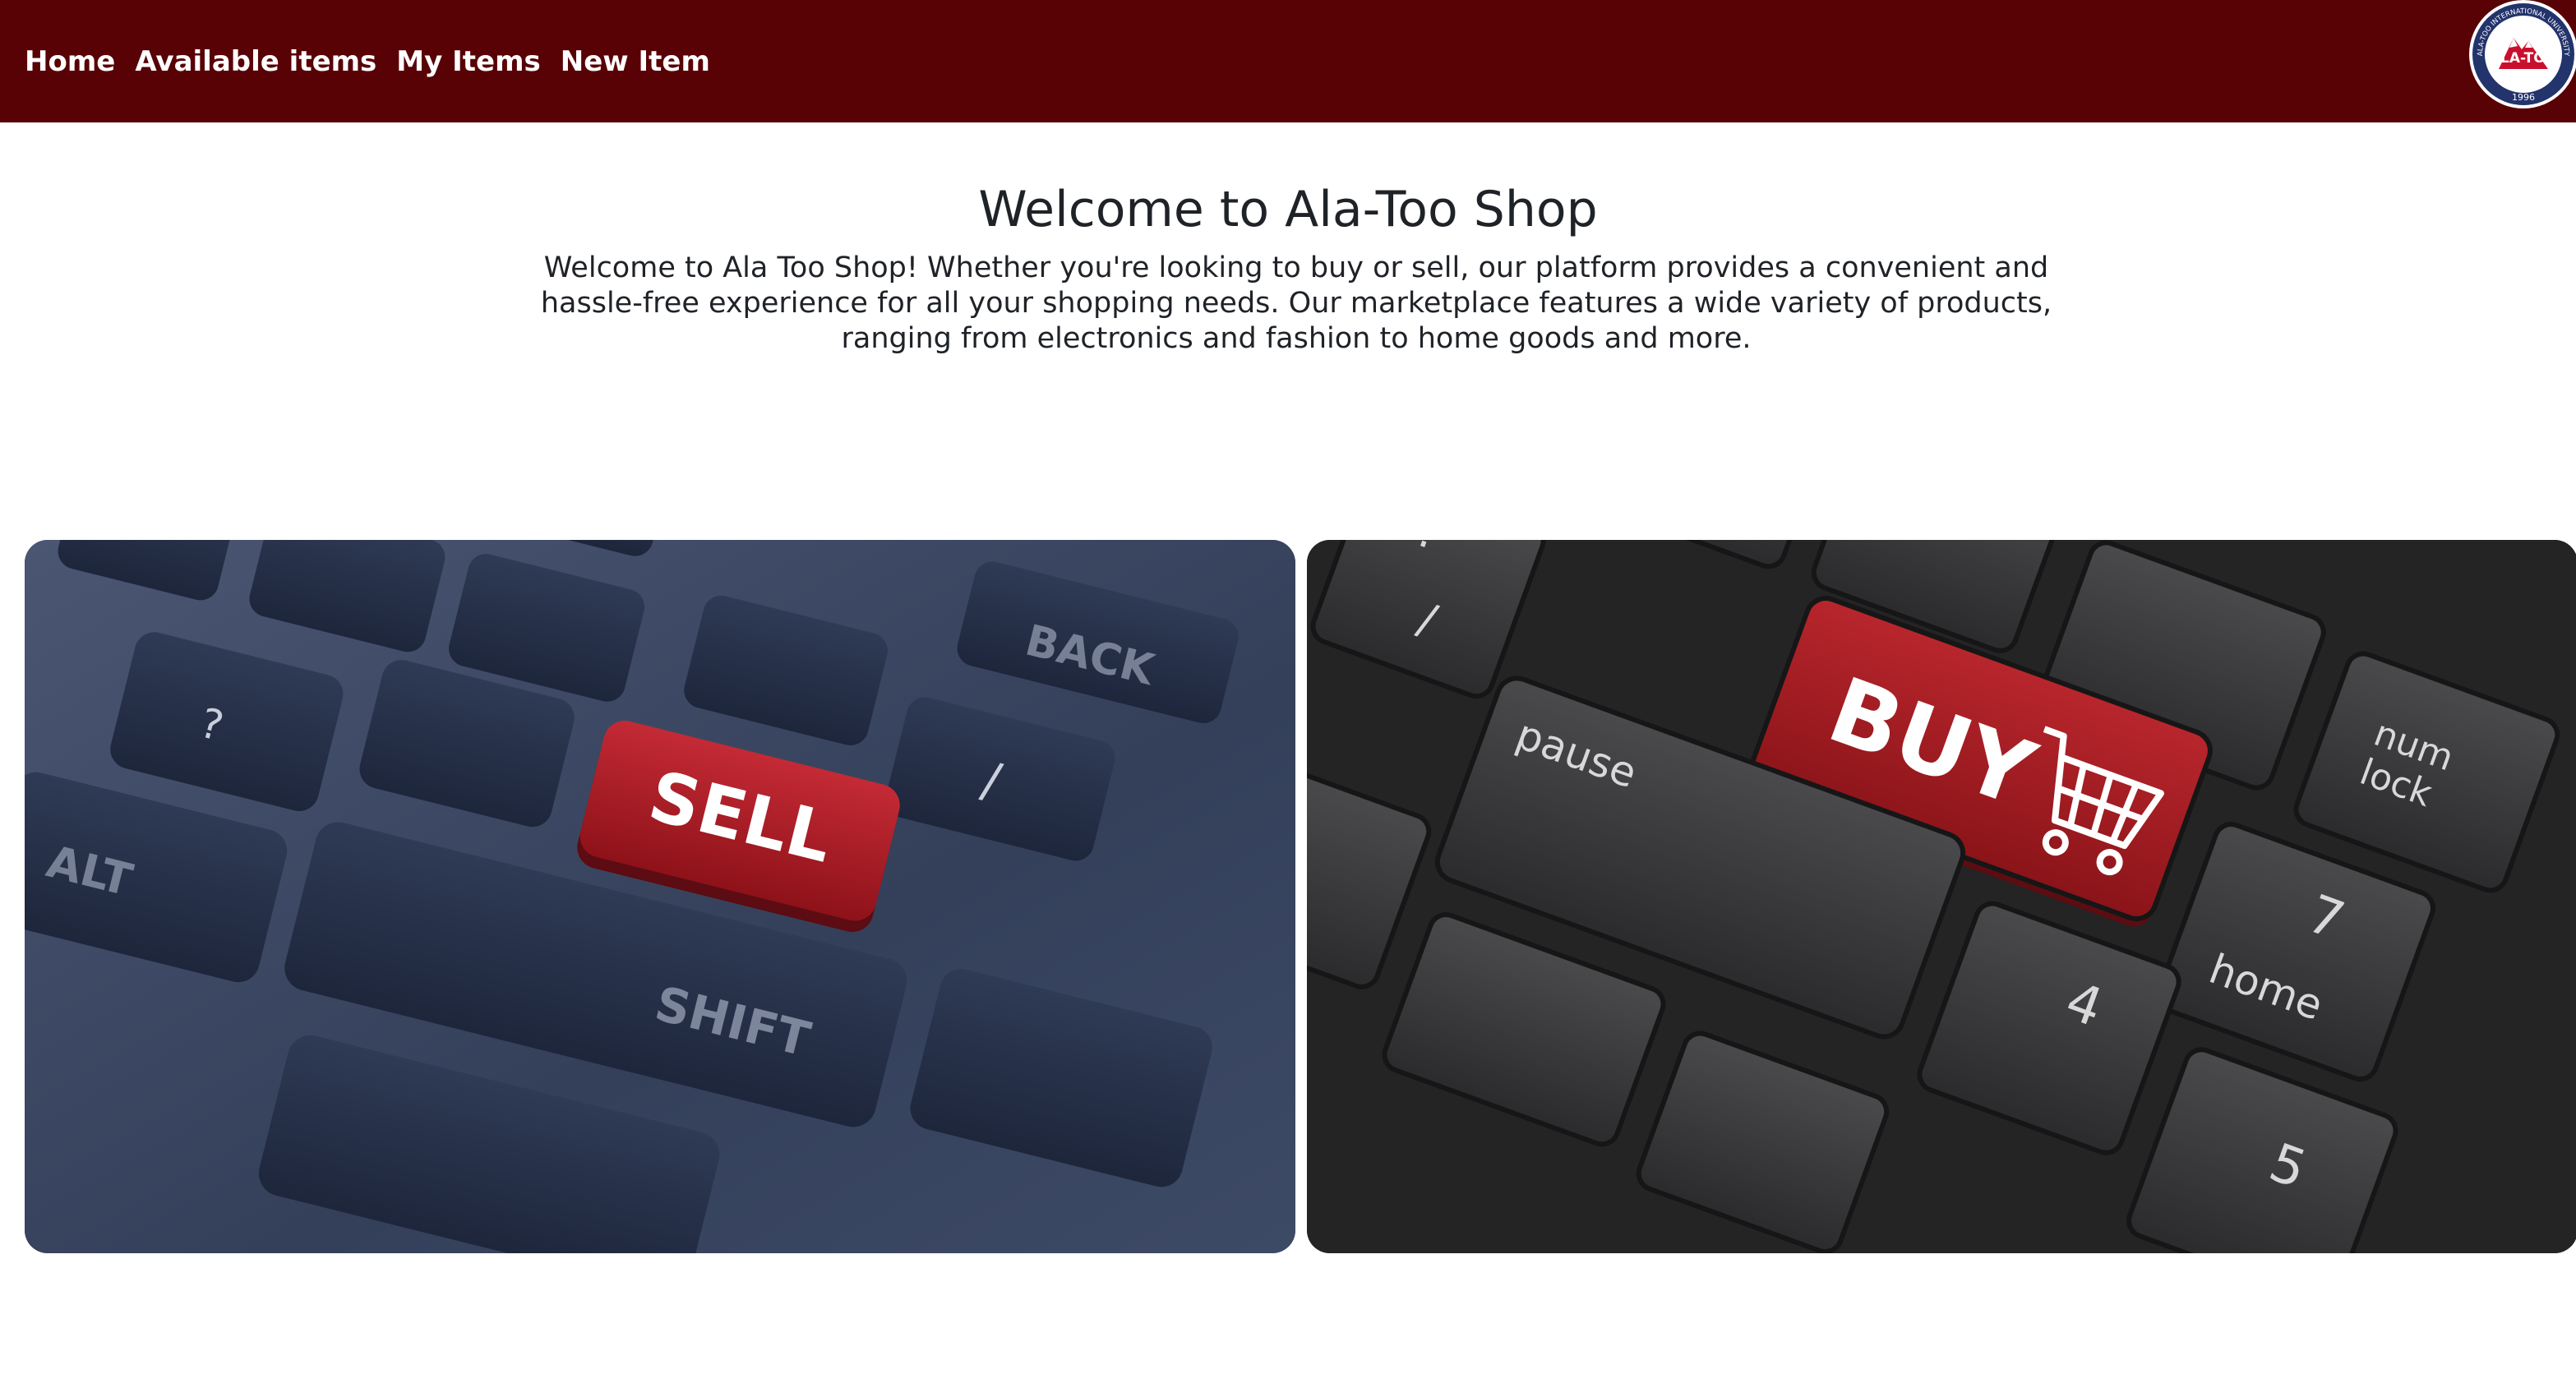  What do you see at coordinates (378, 61) in the screenshot?
I see `nav-links: Home Available items My Items New Item` at bounding box center [378, 61].